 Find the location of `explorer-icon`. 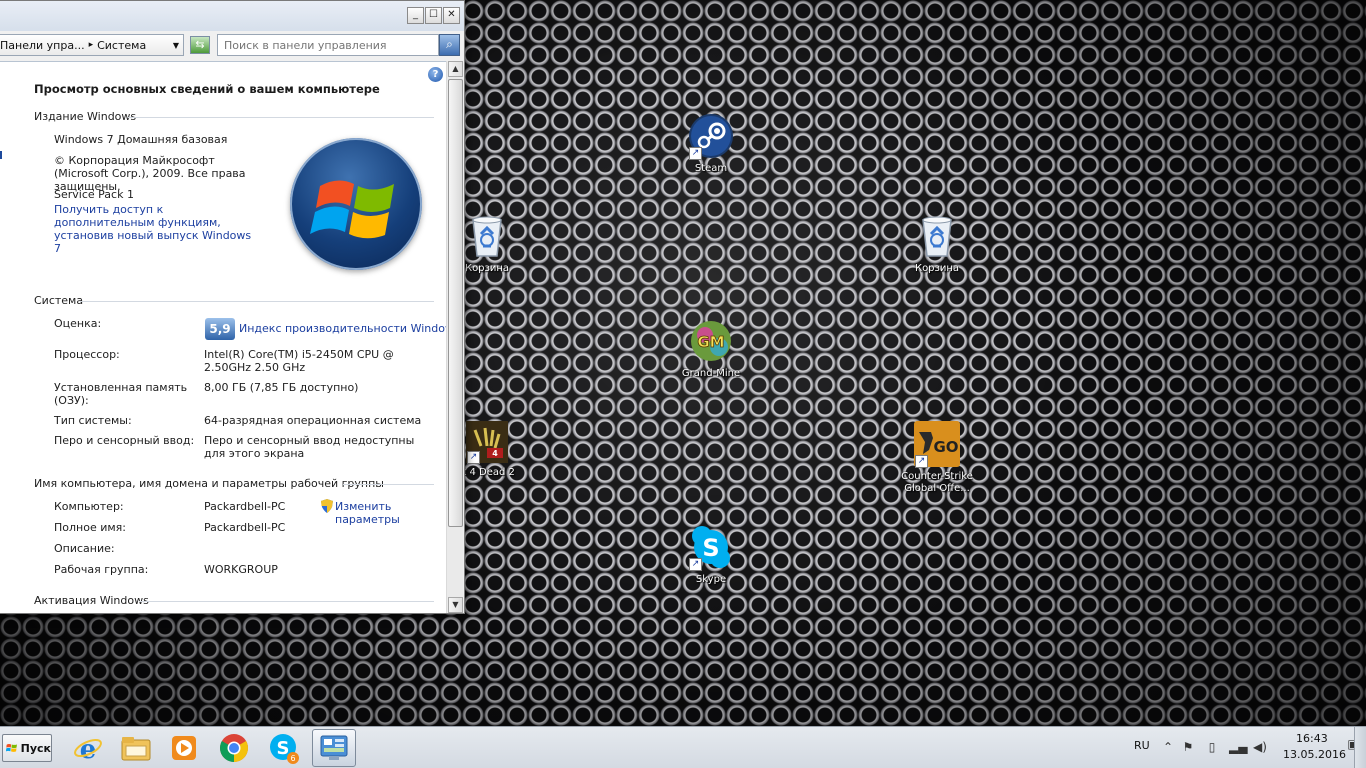

explorer-icon is located at coordinates (136, 749).